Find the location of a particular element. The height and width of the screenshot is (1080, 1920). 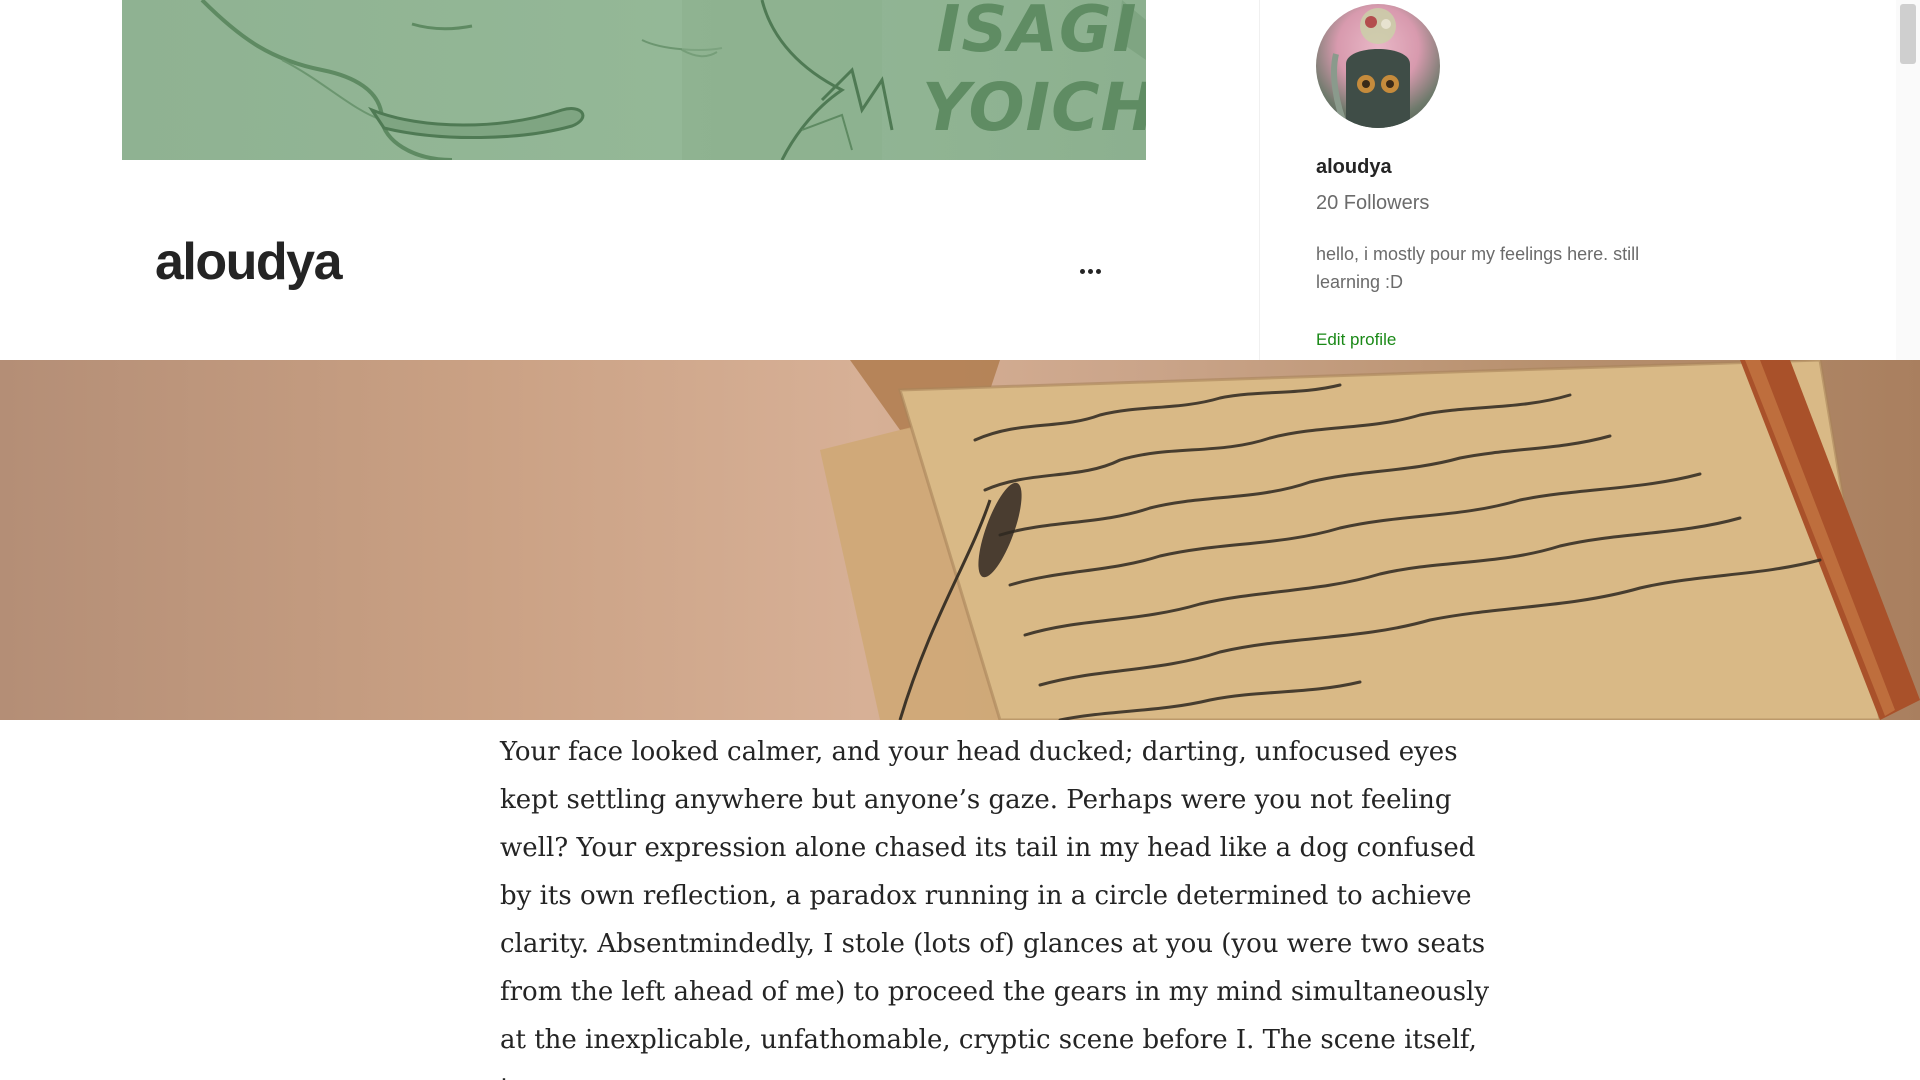

sidebar-divider is located at coordinates (1259, 180).